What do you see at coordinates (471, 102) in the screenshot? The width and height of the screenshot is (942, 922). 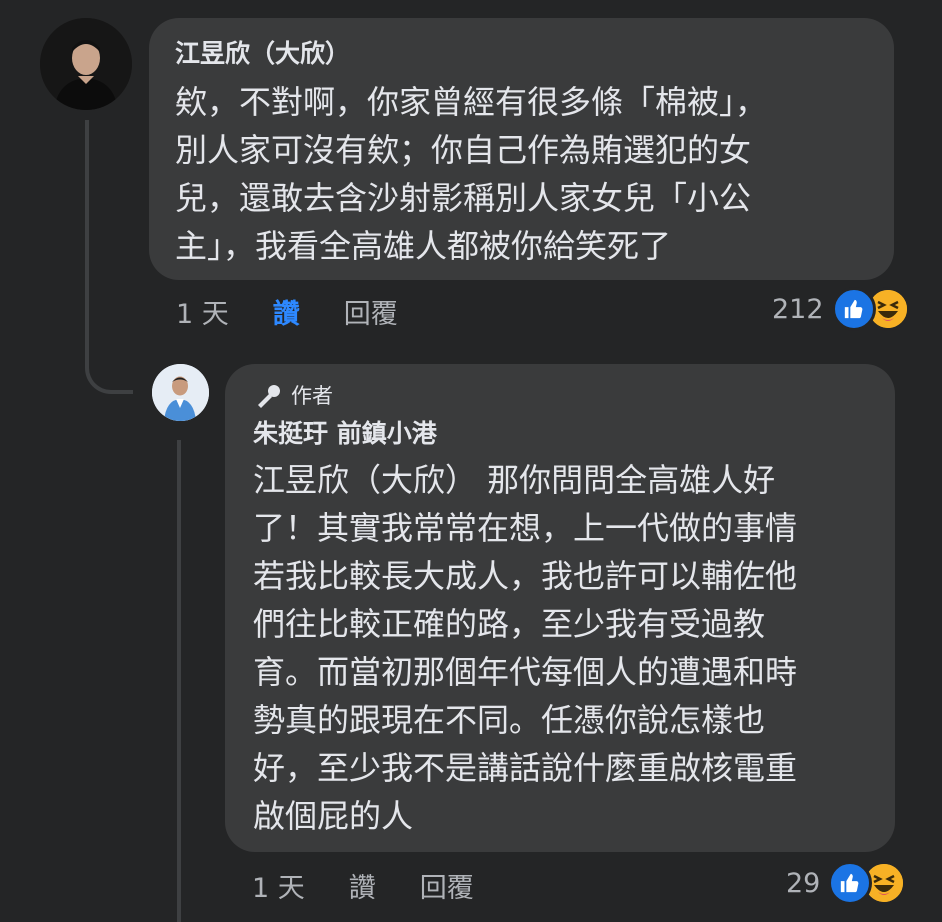 I see `comment-text-line: 欸，不對啊，你家曾經有很多條「棉被」，` at bounding box center [471, 102].